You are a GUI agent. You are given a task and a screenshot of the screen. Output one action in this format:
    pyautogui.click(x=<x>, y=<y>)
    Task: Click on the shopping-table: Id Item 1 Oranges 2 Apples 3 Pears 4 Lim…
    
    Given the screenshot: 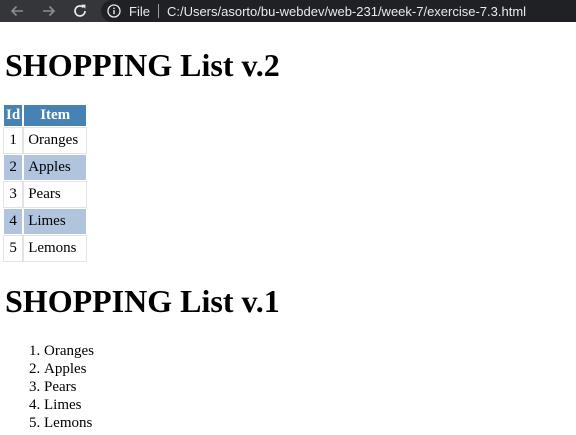 What is the action you would take?
    pyautogui.click(x=45, y=183)
    